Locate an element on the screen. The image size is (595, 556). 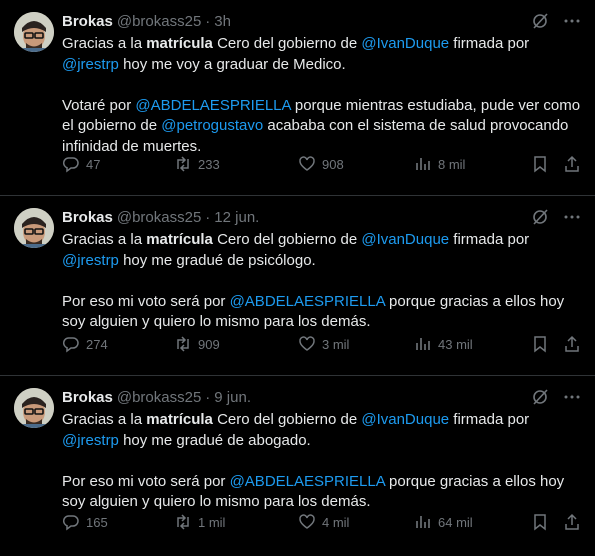
views-button: 43 mil is located at coordinates (443, 344).